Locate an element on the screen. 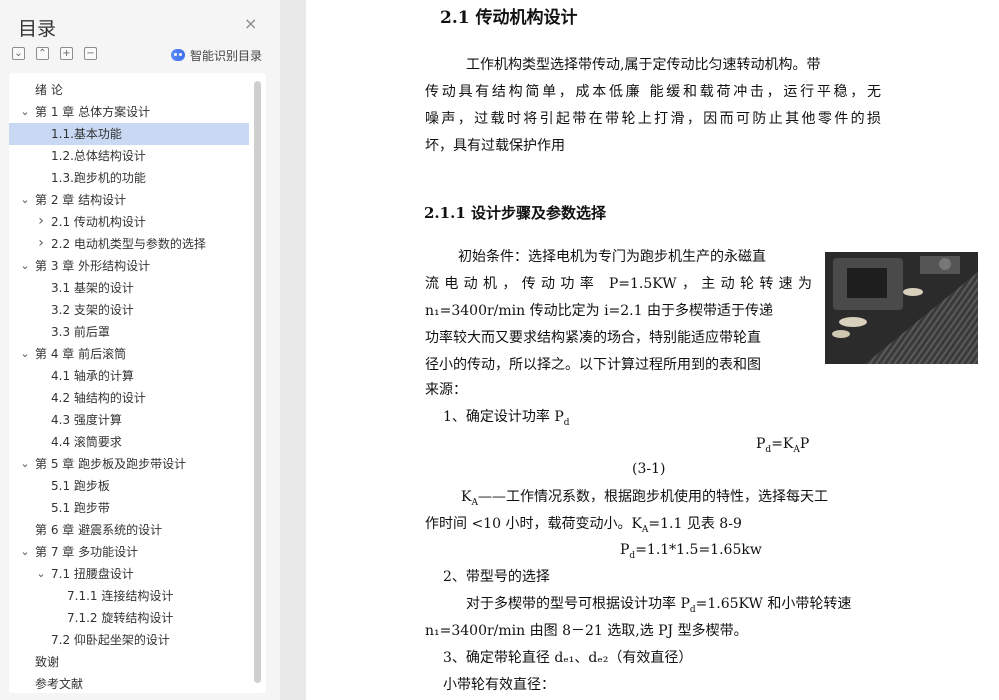 Image resolution: width=999 pixels, height=700 pixels. toc-item-label: 第 3 章 外形结构设计 is located at coordinates (93, 266).